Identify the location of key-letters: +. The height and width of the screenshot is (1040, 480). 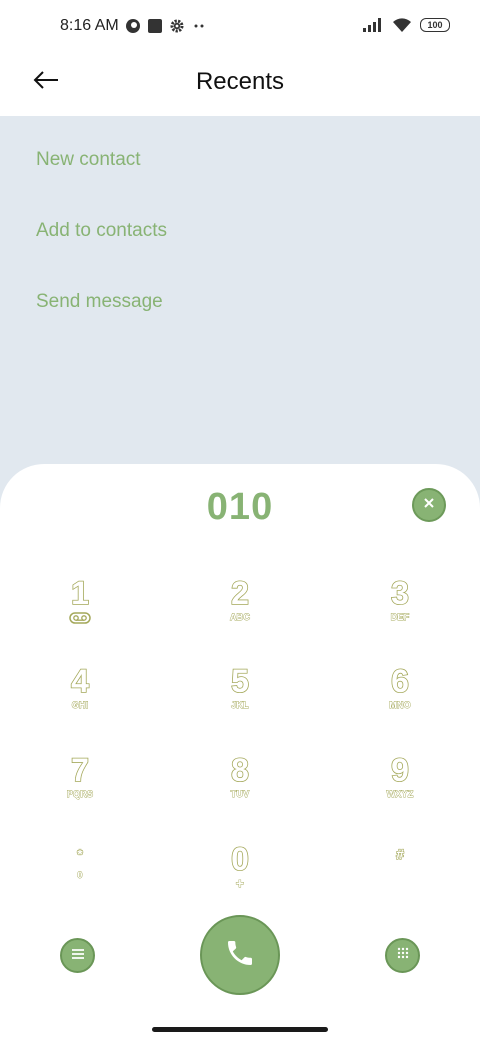
(240, 883).